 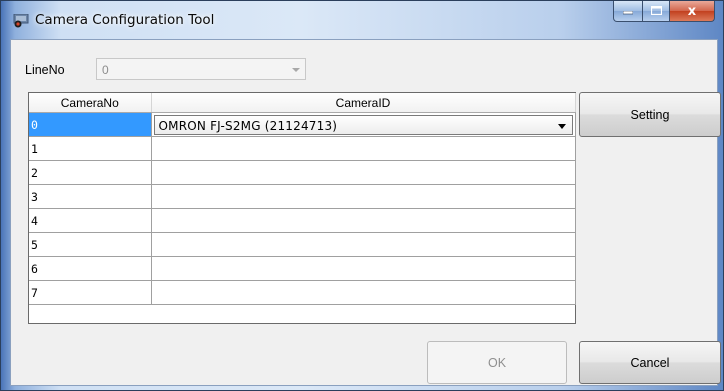 I want to click on camera-no-cell: 7, so click(x=90, y=292).